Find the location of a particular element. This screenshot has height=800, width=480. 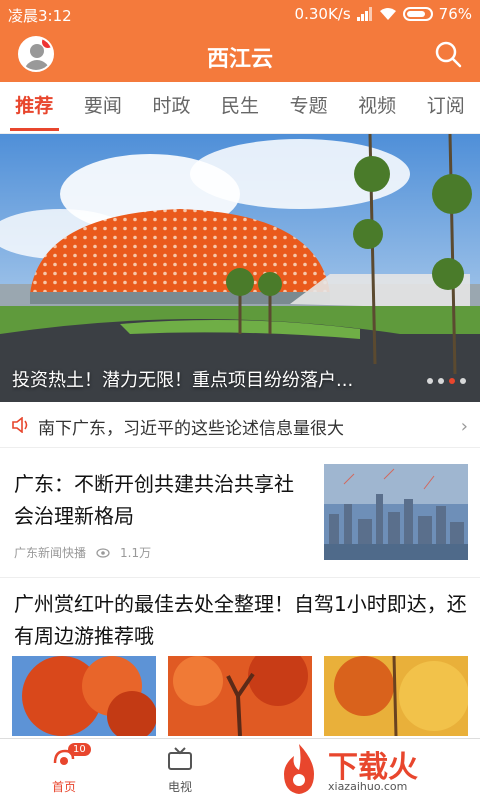

news-ticker: 南下广东，习近平的这些论述信息量很大 › is located at coordinates (240, 425).